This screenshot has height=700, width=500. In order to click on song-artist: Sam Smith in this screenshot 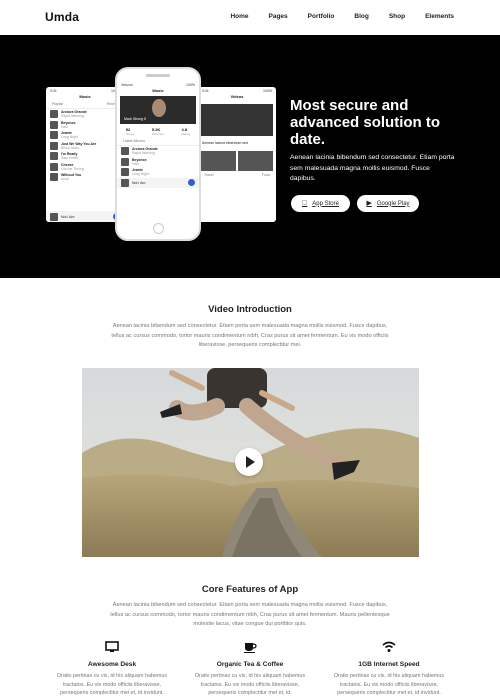, I will do `click(70, 158)`.